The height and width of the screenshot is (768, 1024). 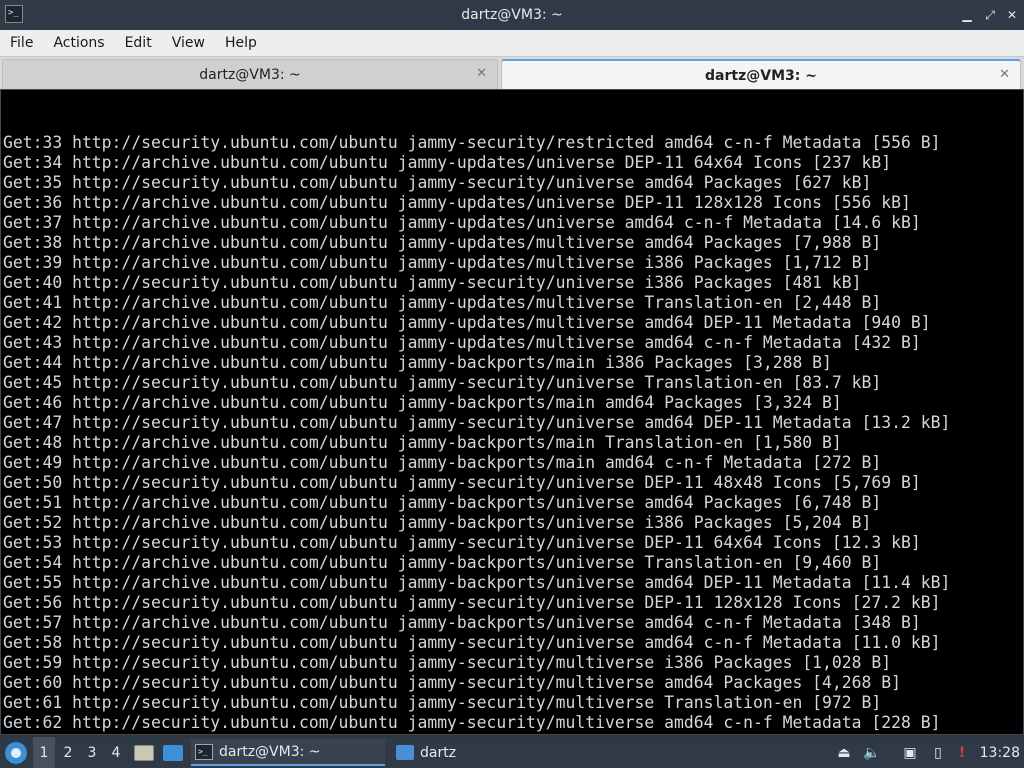 I want to click on clock: 13:28, so click(x=1000, y=752).